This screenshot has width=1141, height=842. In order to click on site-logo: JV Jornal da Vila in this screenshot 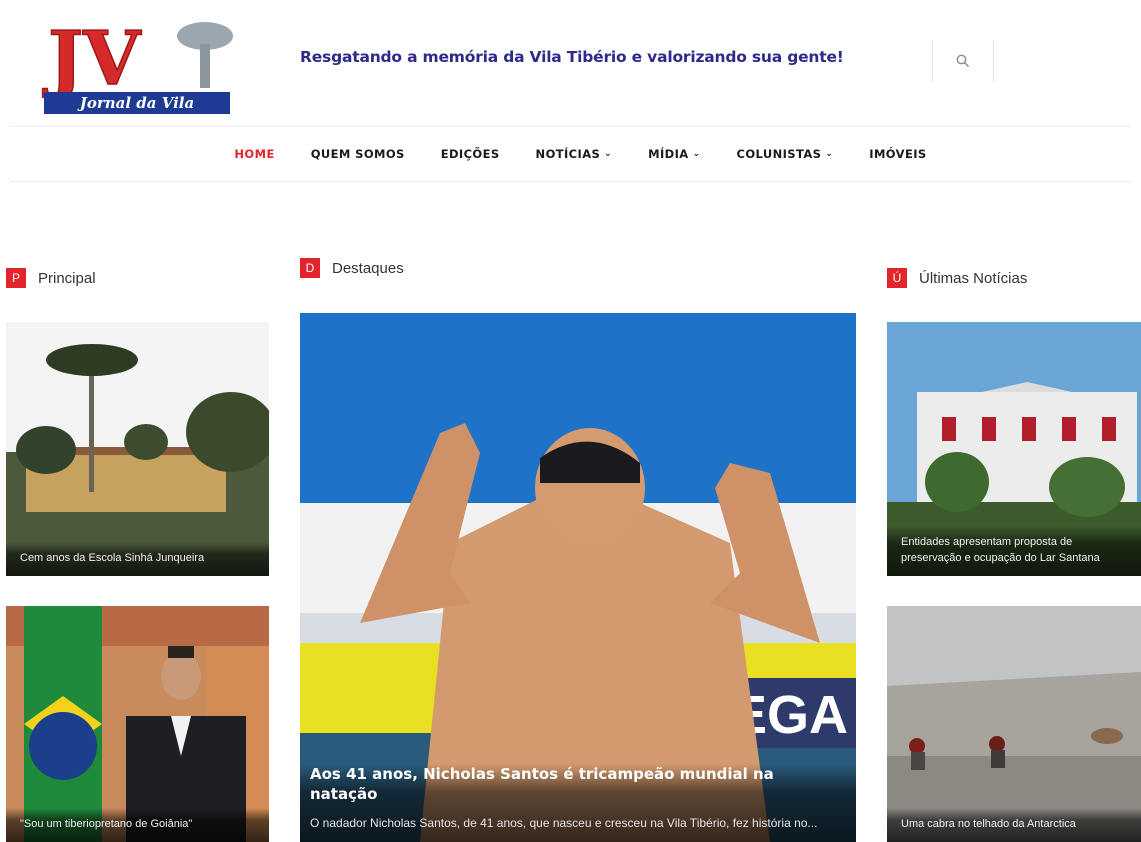, I will do `click(138, 66)`.